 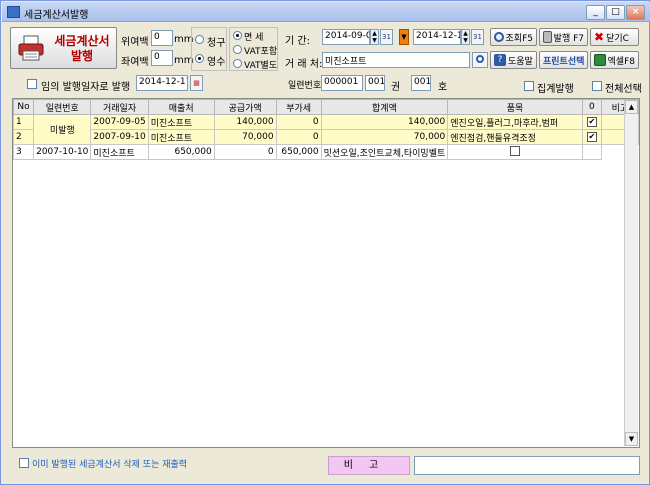 What do you see at coordinates (614, 37) in the screenshot?
I see `close-button: ✖ 닫기C` at bounding box center [614, 37].